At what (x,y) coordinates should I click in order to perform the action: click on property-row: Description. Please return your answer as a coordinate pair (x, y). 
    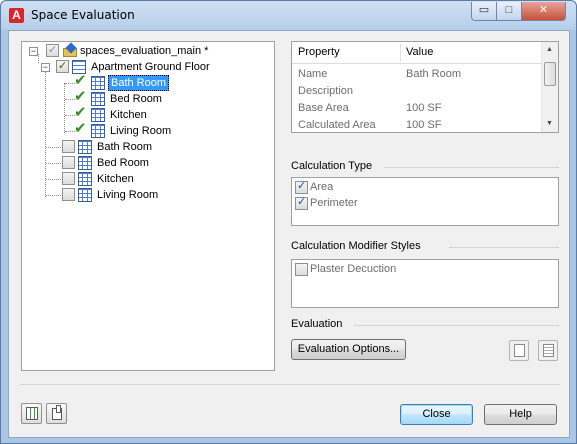
    Looking at the image, I should click on (420, 91).